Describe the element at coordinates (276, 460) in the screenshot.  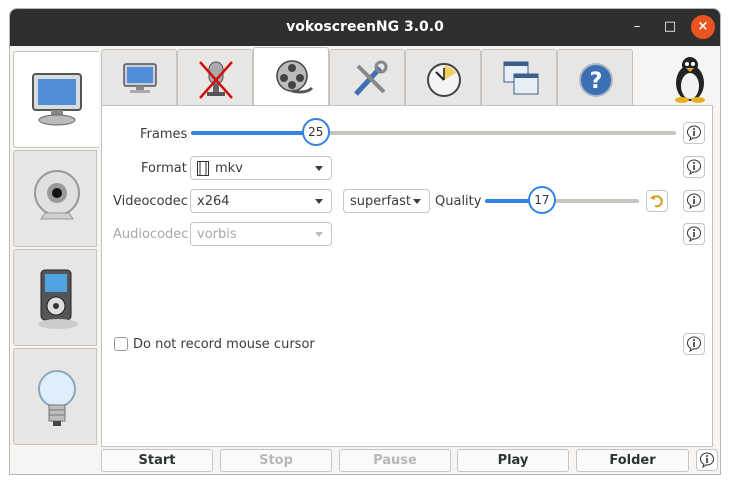
I see `stop-button: Stop` at that location.